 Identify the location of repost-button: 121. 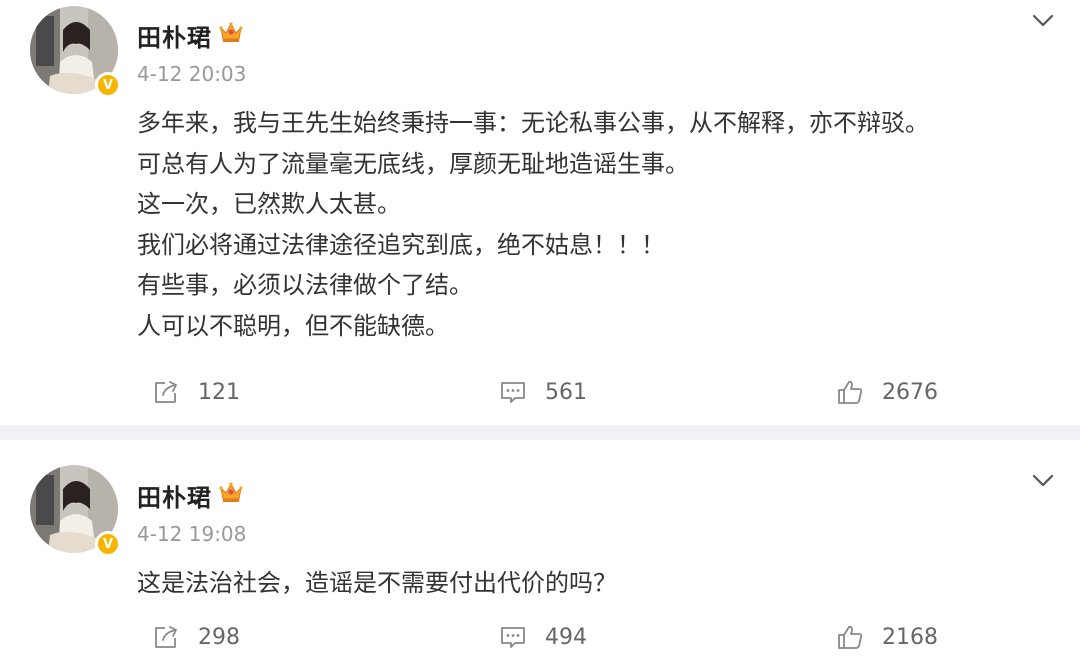
(196, 392).